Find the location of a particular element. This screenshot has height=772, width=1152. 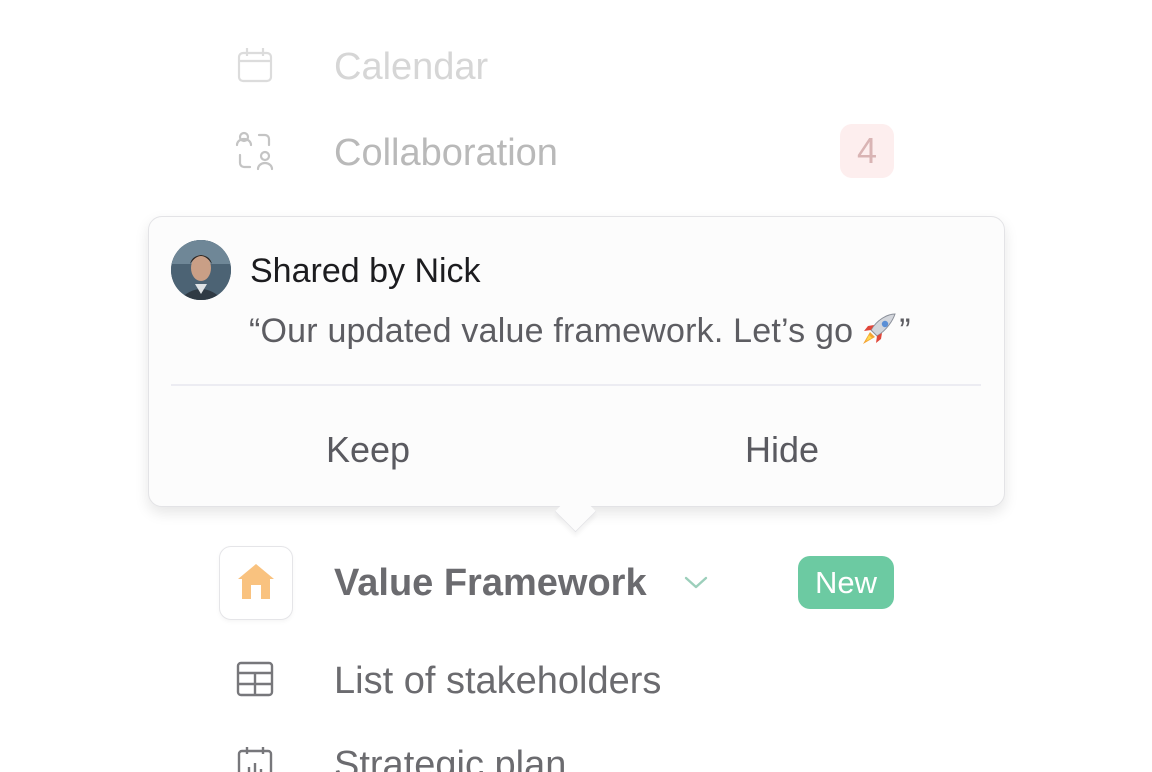

sidebar-item-label: List of stakeholders is located at coordinates (498, 681).